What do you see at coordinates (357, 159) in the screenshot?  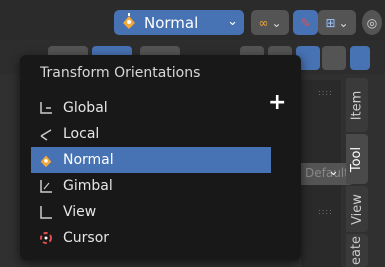 I see `tab-tool: Tool` at bounding box center [357, 159].